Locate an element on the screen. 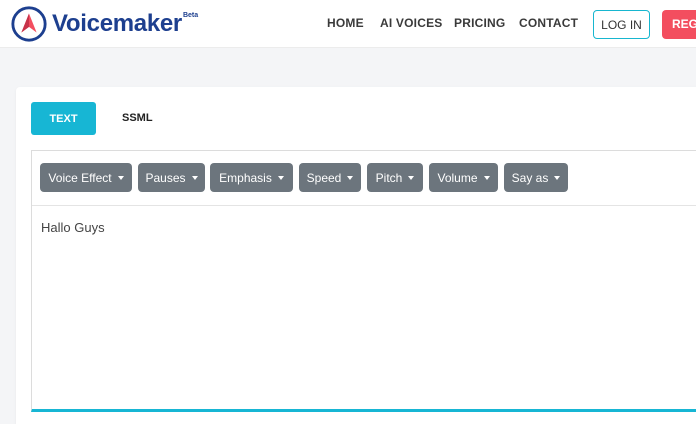 The image size is (696, 424). beta-label: Beta is located at coordinates (190, 15).